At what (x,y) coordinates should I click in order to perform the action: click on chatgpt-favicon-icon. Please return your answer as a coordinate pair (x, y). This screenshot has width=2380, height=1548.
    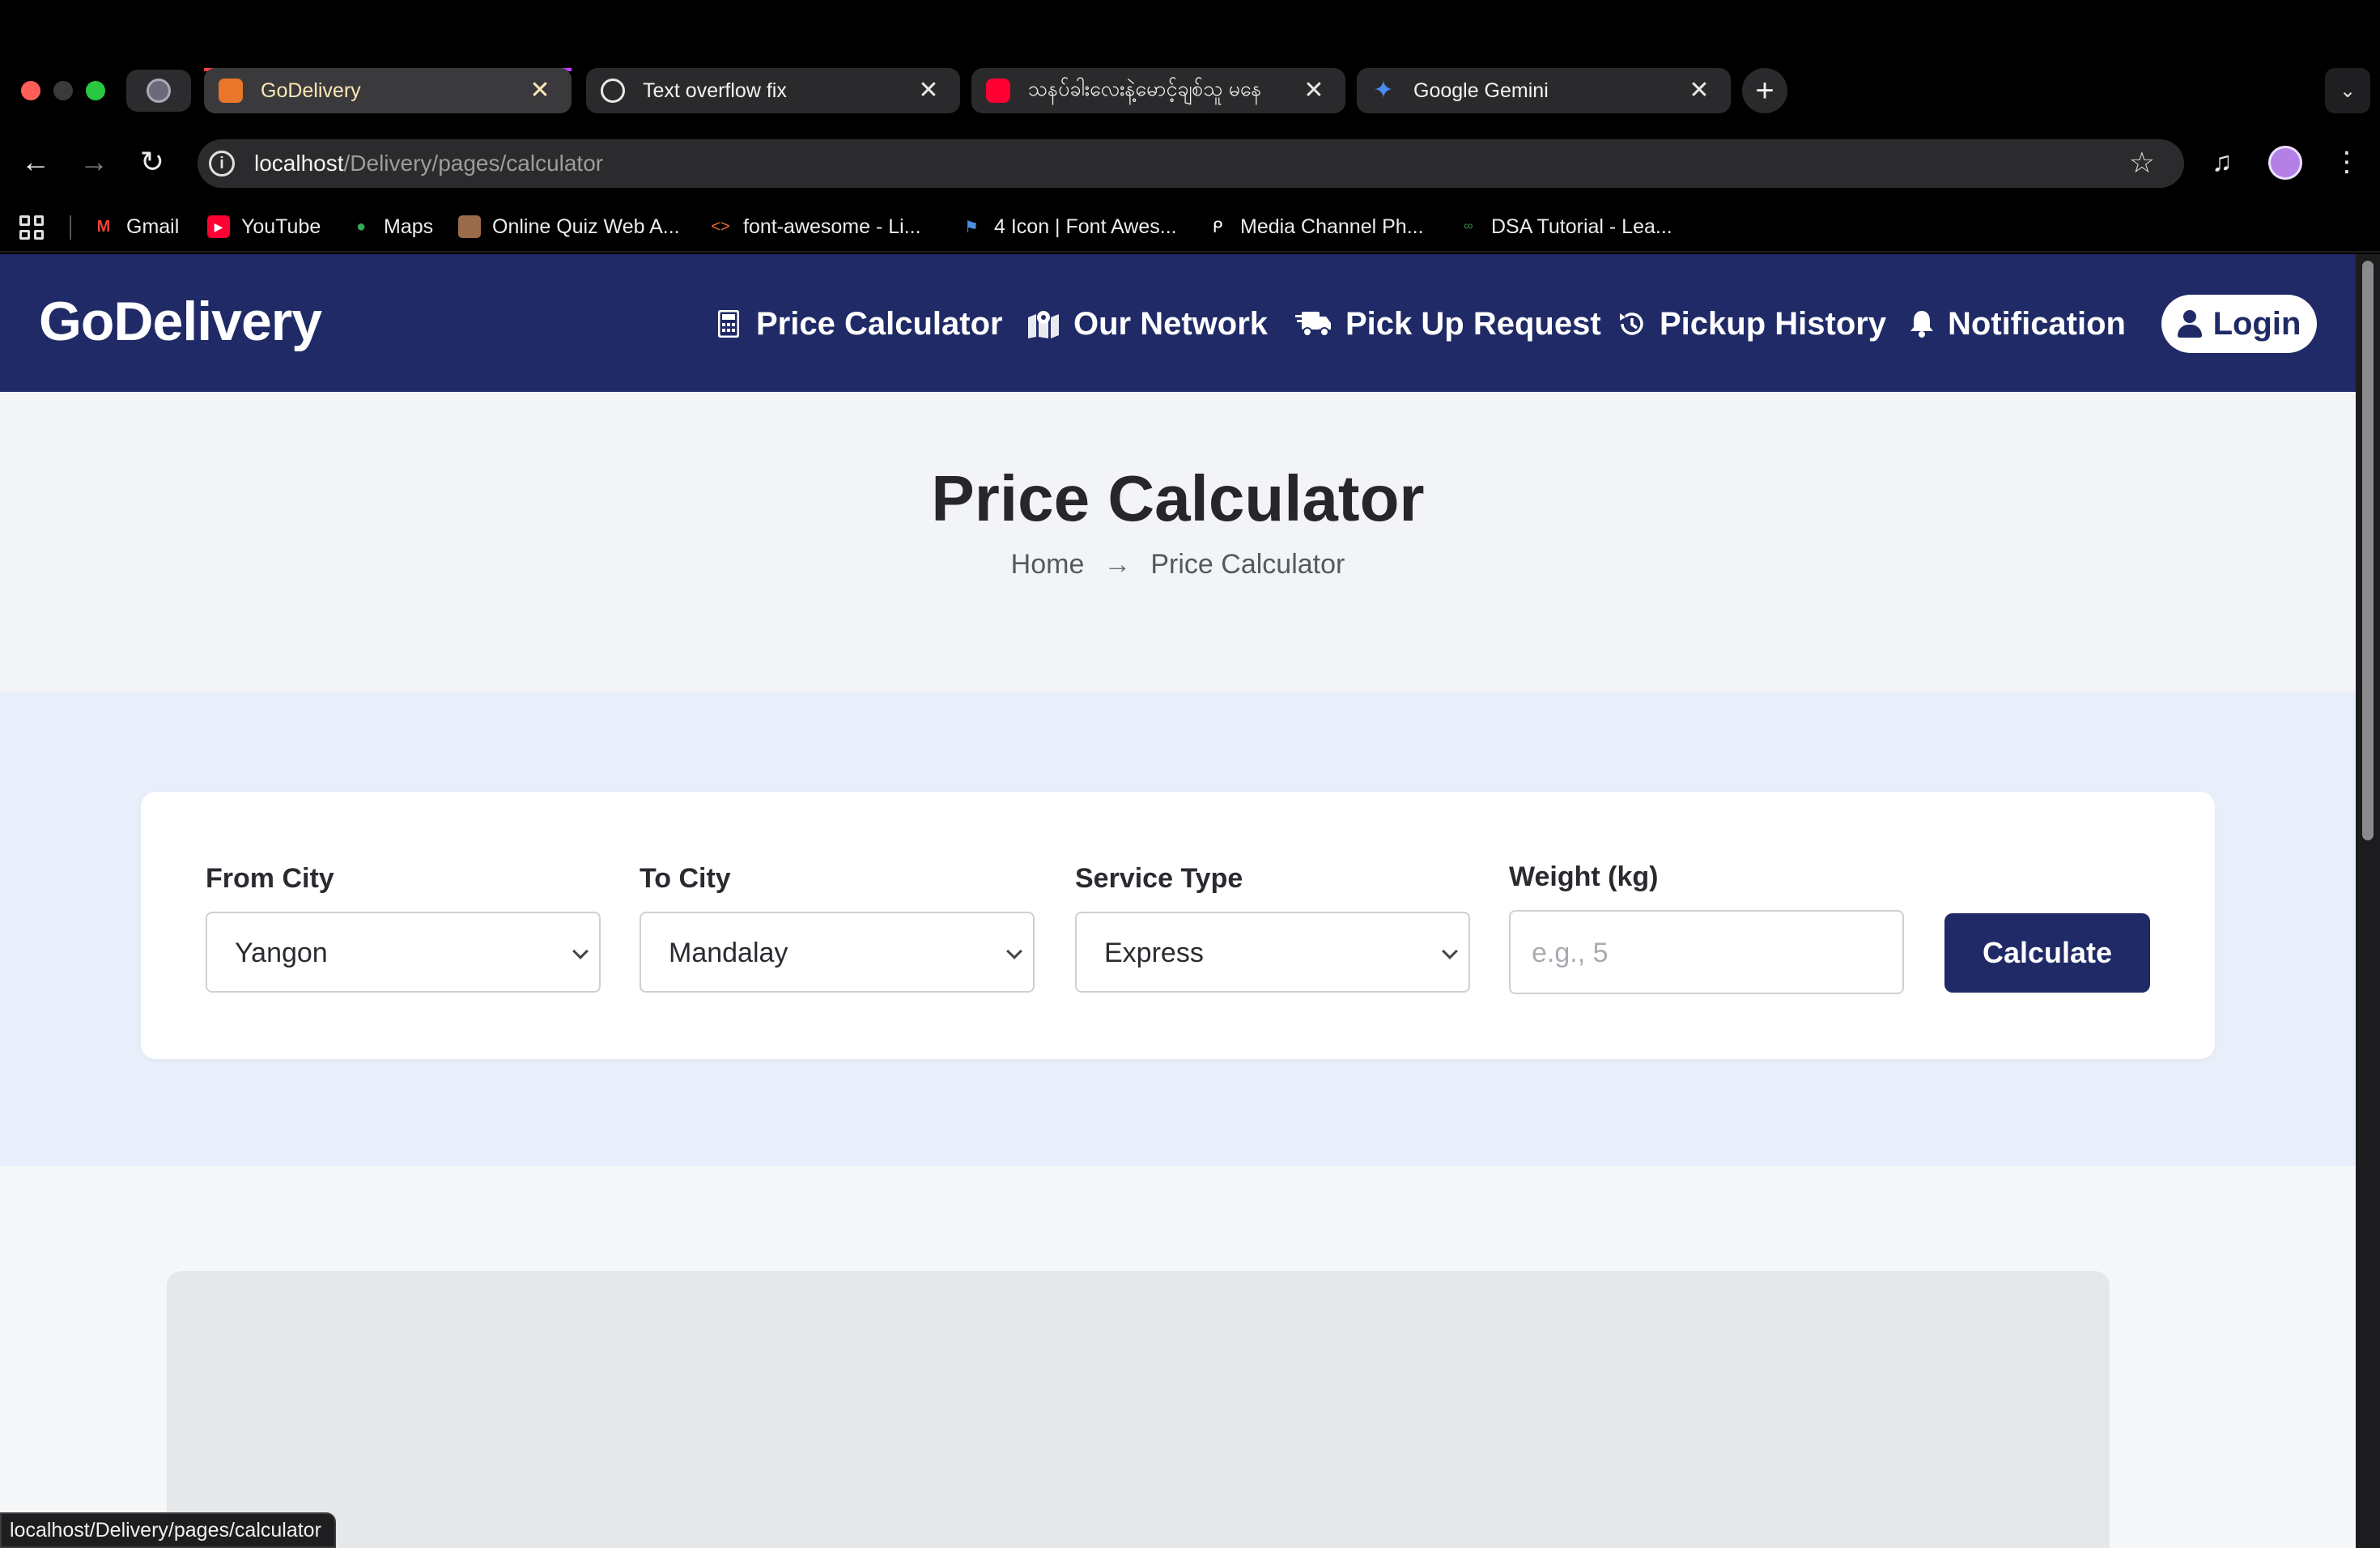
    Looking at the image, I should click on (613, 91).